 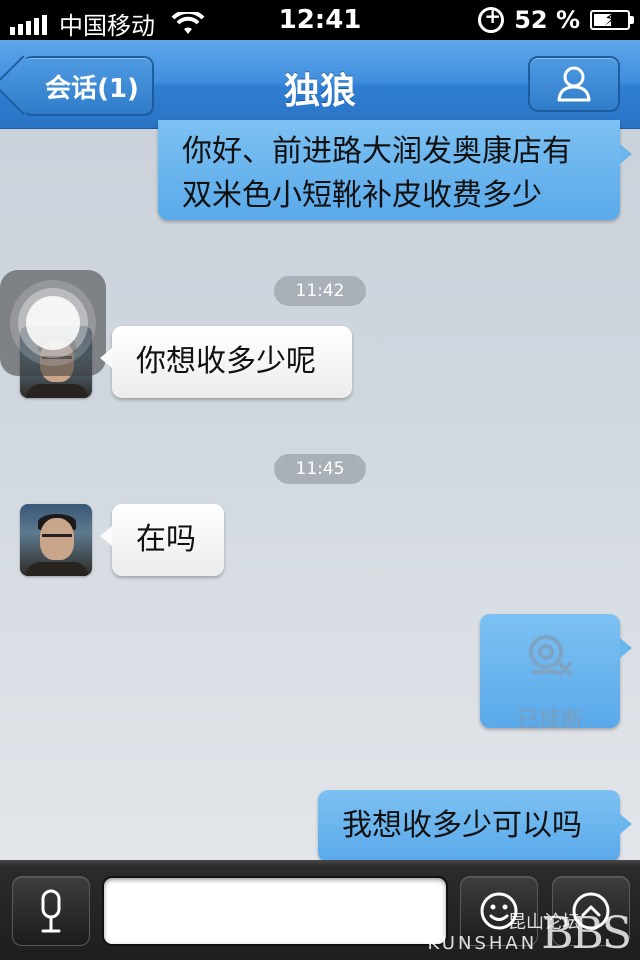 I want to click on message-text: 在吗, so click(x=166, y=539).